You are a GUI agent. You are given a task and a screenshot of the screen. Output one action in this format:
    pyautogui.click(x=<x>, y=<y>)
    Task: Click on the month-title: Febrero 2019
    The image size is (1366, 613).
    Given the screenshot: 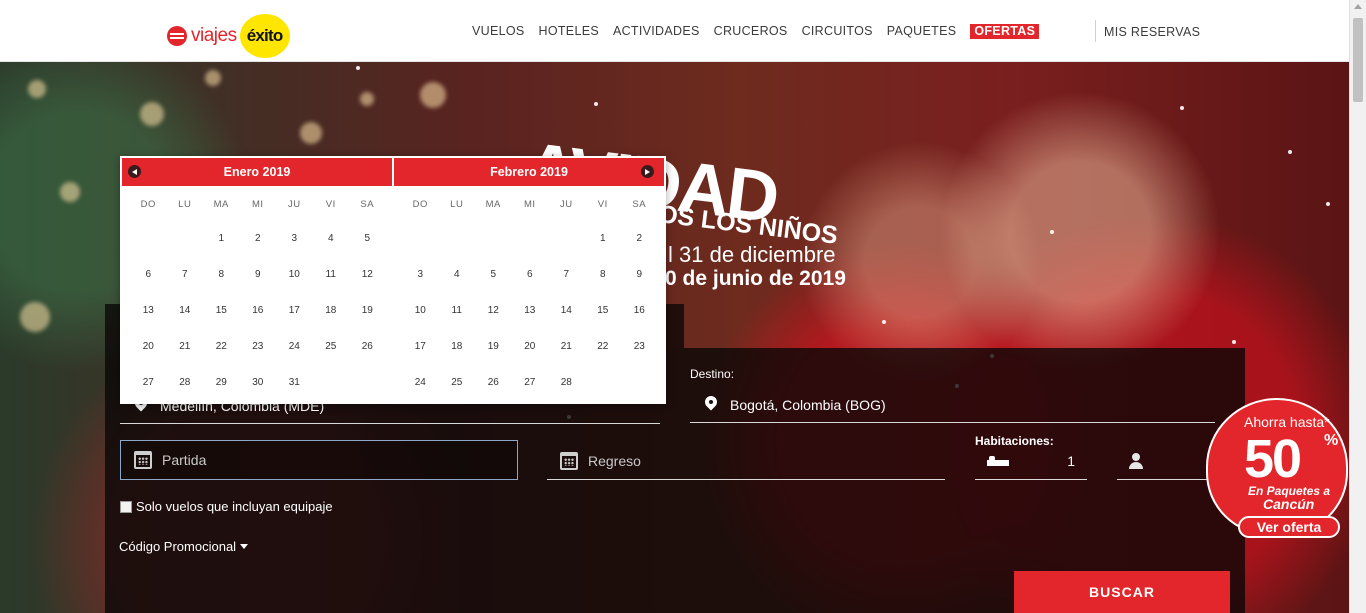 What is the action you would take?
    pyautogui.click(x=529, y=172)
    